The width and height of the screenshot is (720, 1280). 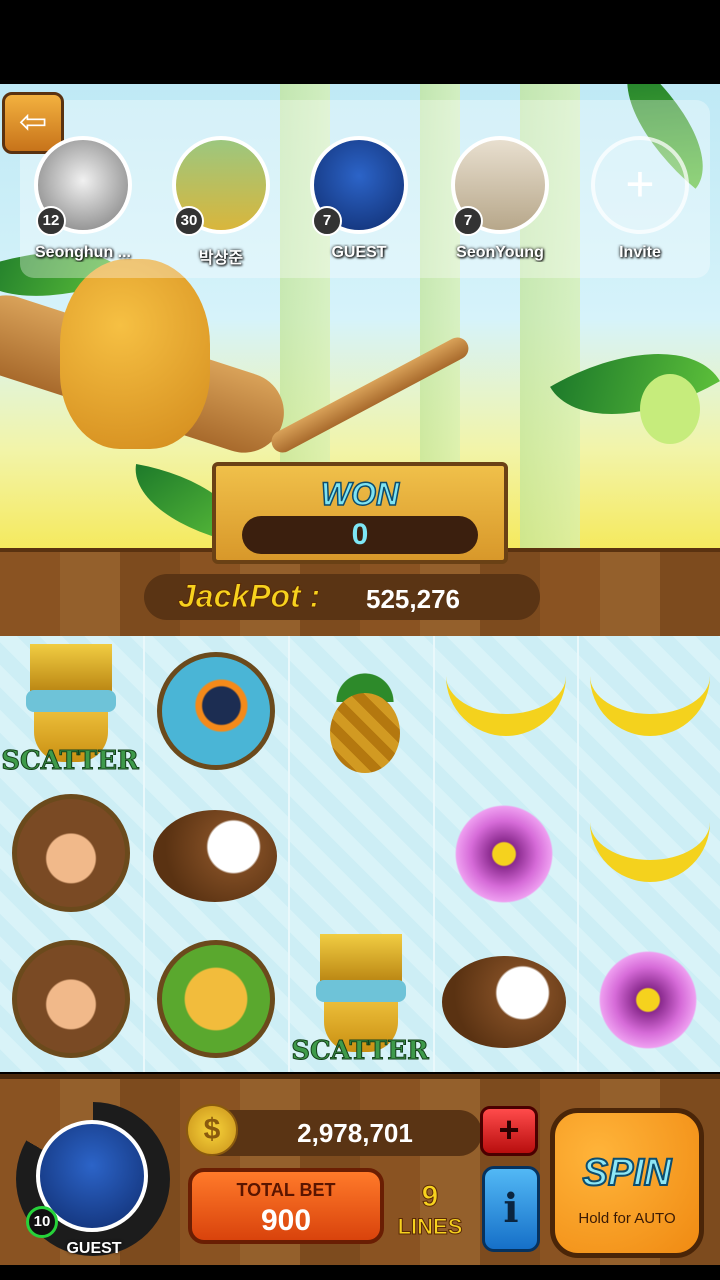 I want to click on won-value: 0, so click(x=360, y=535).